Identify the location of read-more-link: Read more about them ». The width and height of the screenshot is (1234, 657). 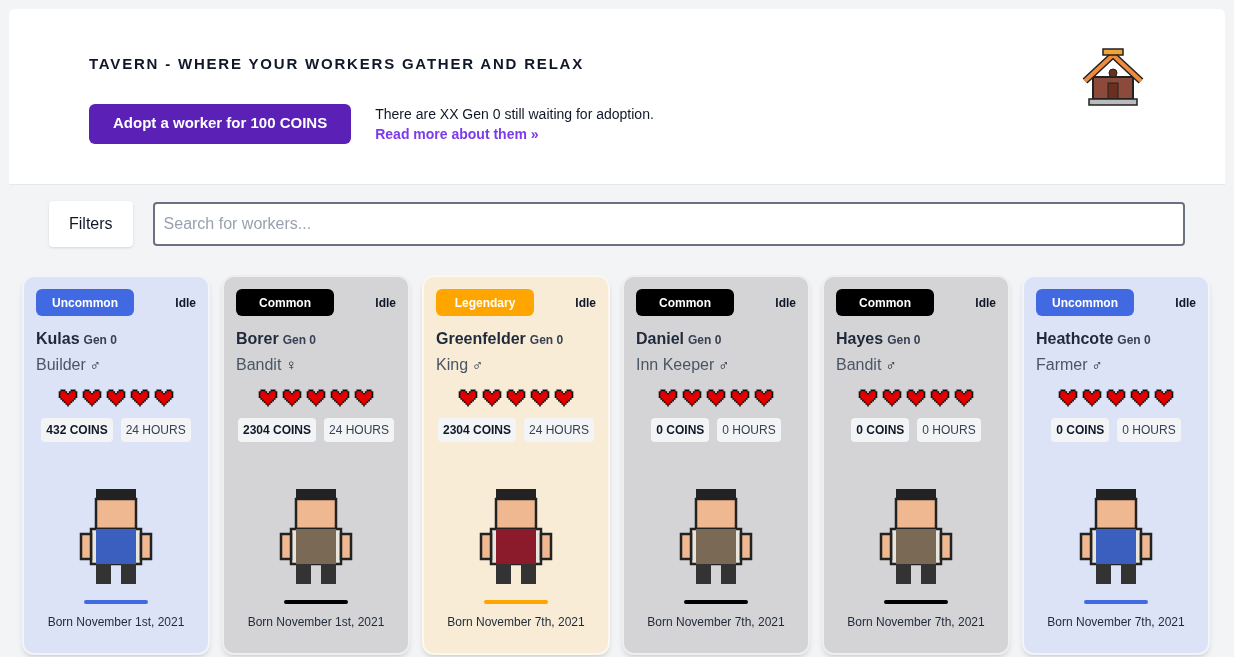
(514, 133).